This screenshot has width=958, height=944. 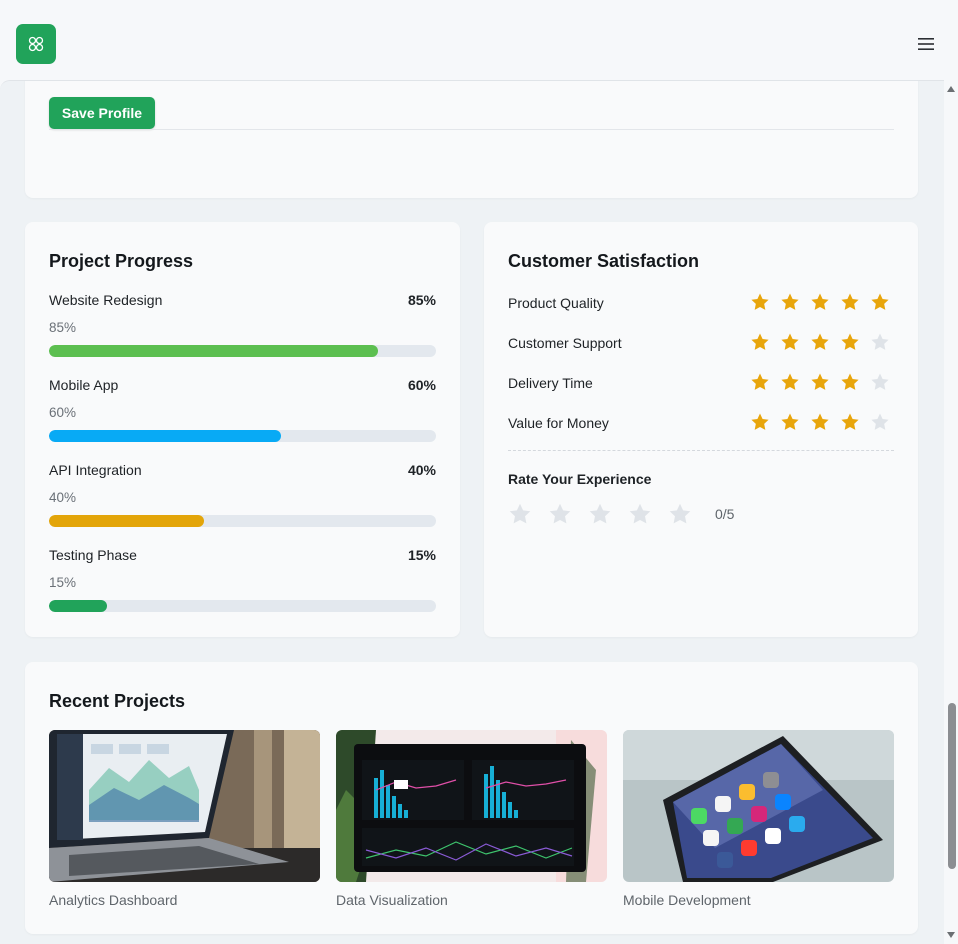 I want to click on project-item: Analytics Dashboard, so click(x=184, y=819).